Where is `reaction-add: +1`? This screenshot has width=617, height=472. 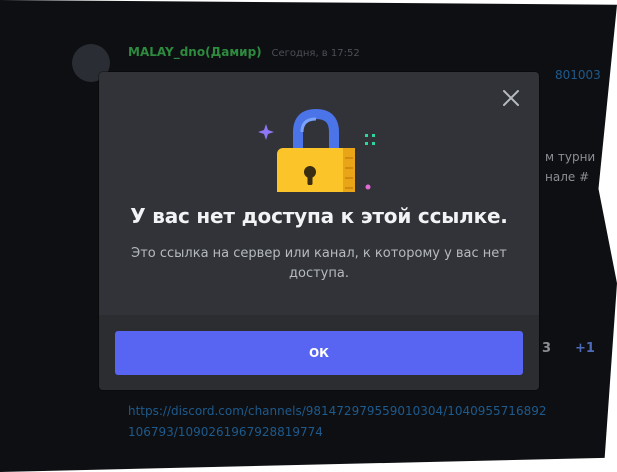 reaction-add: +1 is located at coordinates (585, 348).